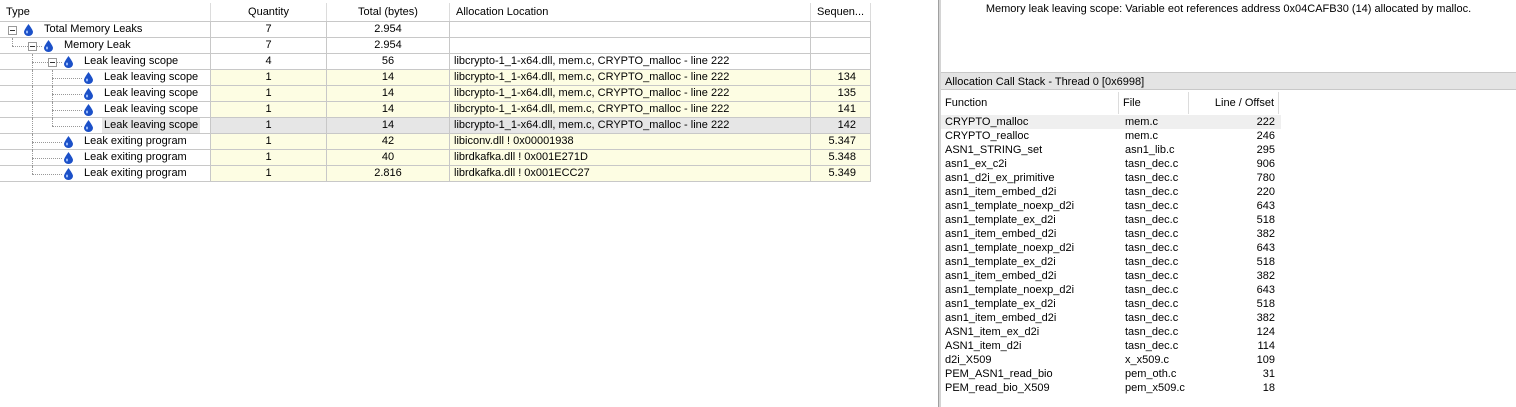  Describe the element at coordinates (841, 142) in the screenshot. I see `sequence-cell: 5.347` at that location.